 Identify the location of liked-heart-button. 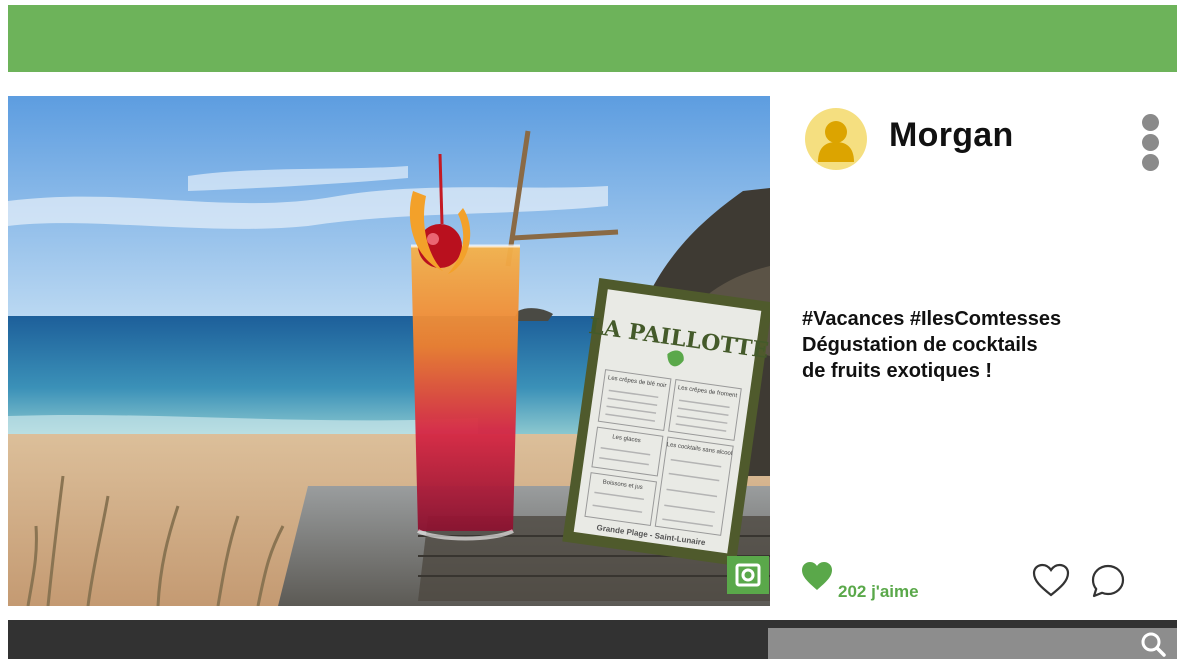
(817, 576).